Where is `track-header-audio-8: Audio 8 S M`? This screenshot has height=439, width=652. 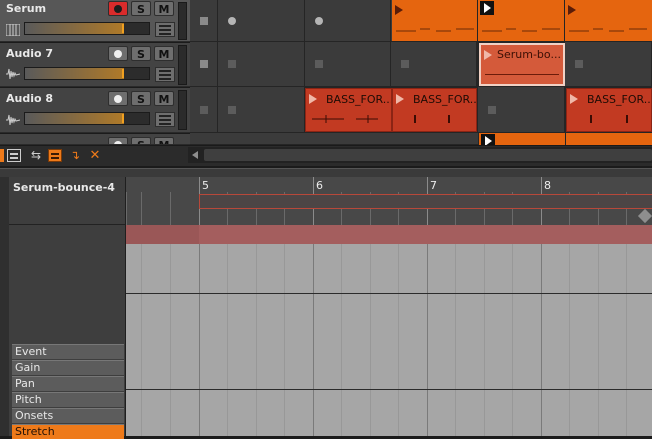 track-header-audio-8: Audio 8 S M is located at coordinates (95, 110).